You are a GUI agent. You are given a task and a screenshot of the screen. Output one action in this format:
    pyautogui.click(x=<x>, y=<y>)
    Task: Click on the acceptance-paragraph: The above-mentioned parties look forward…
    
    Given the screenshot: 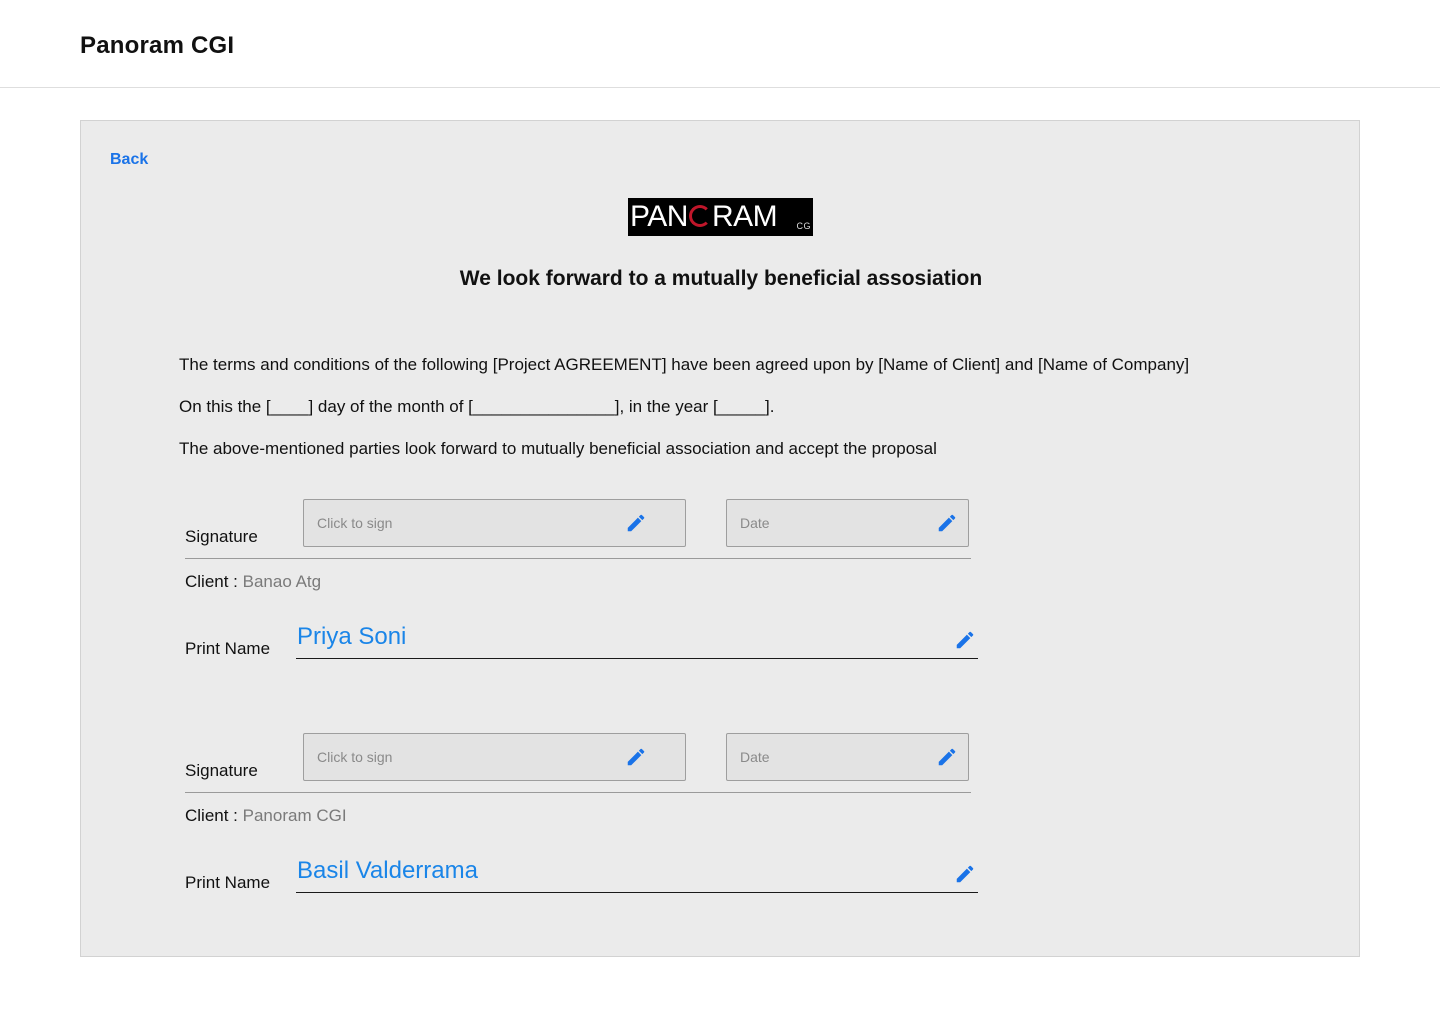 What is the action you would take?
    pyautogui.click(x=558, y=448)
    